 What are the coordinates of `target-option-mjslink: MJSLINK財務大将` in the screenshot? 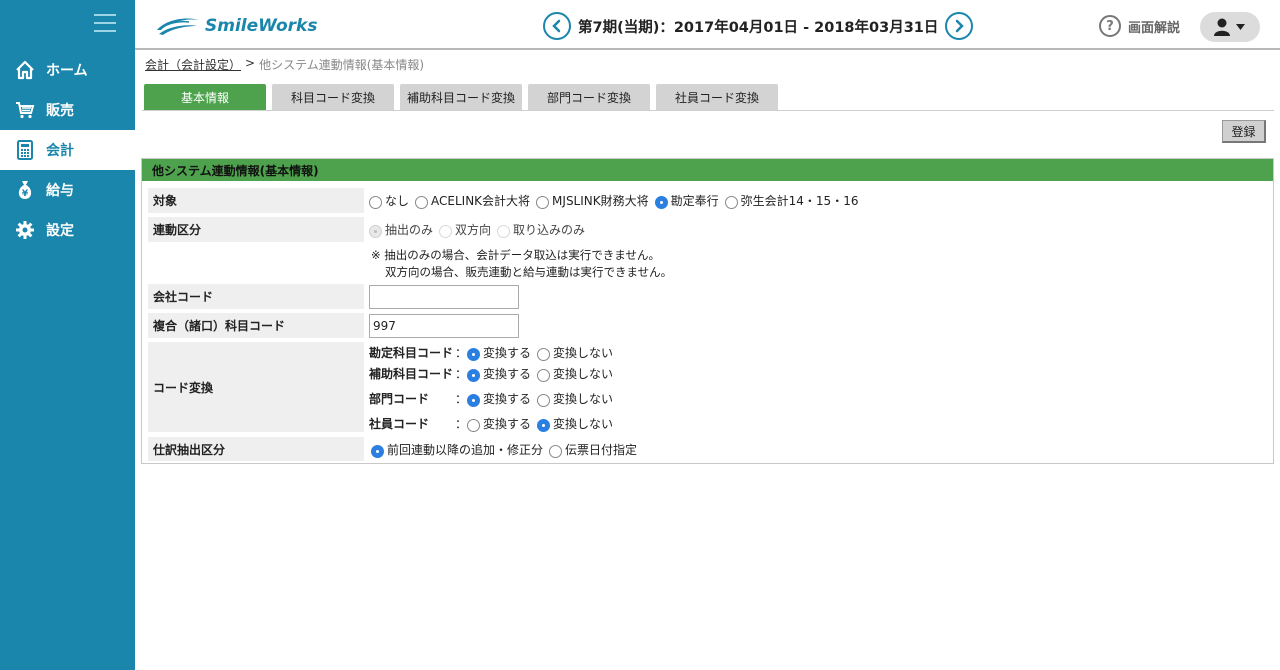 It's located at (592, 200).